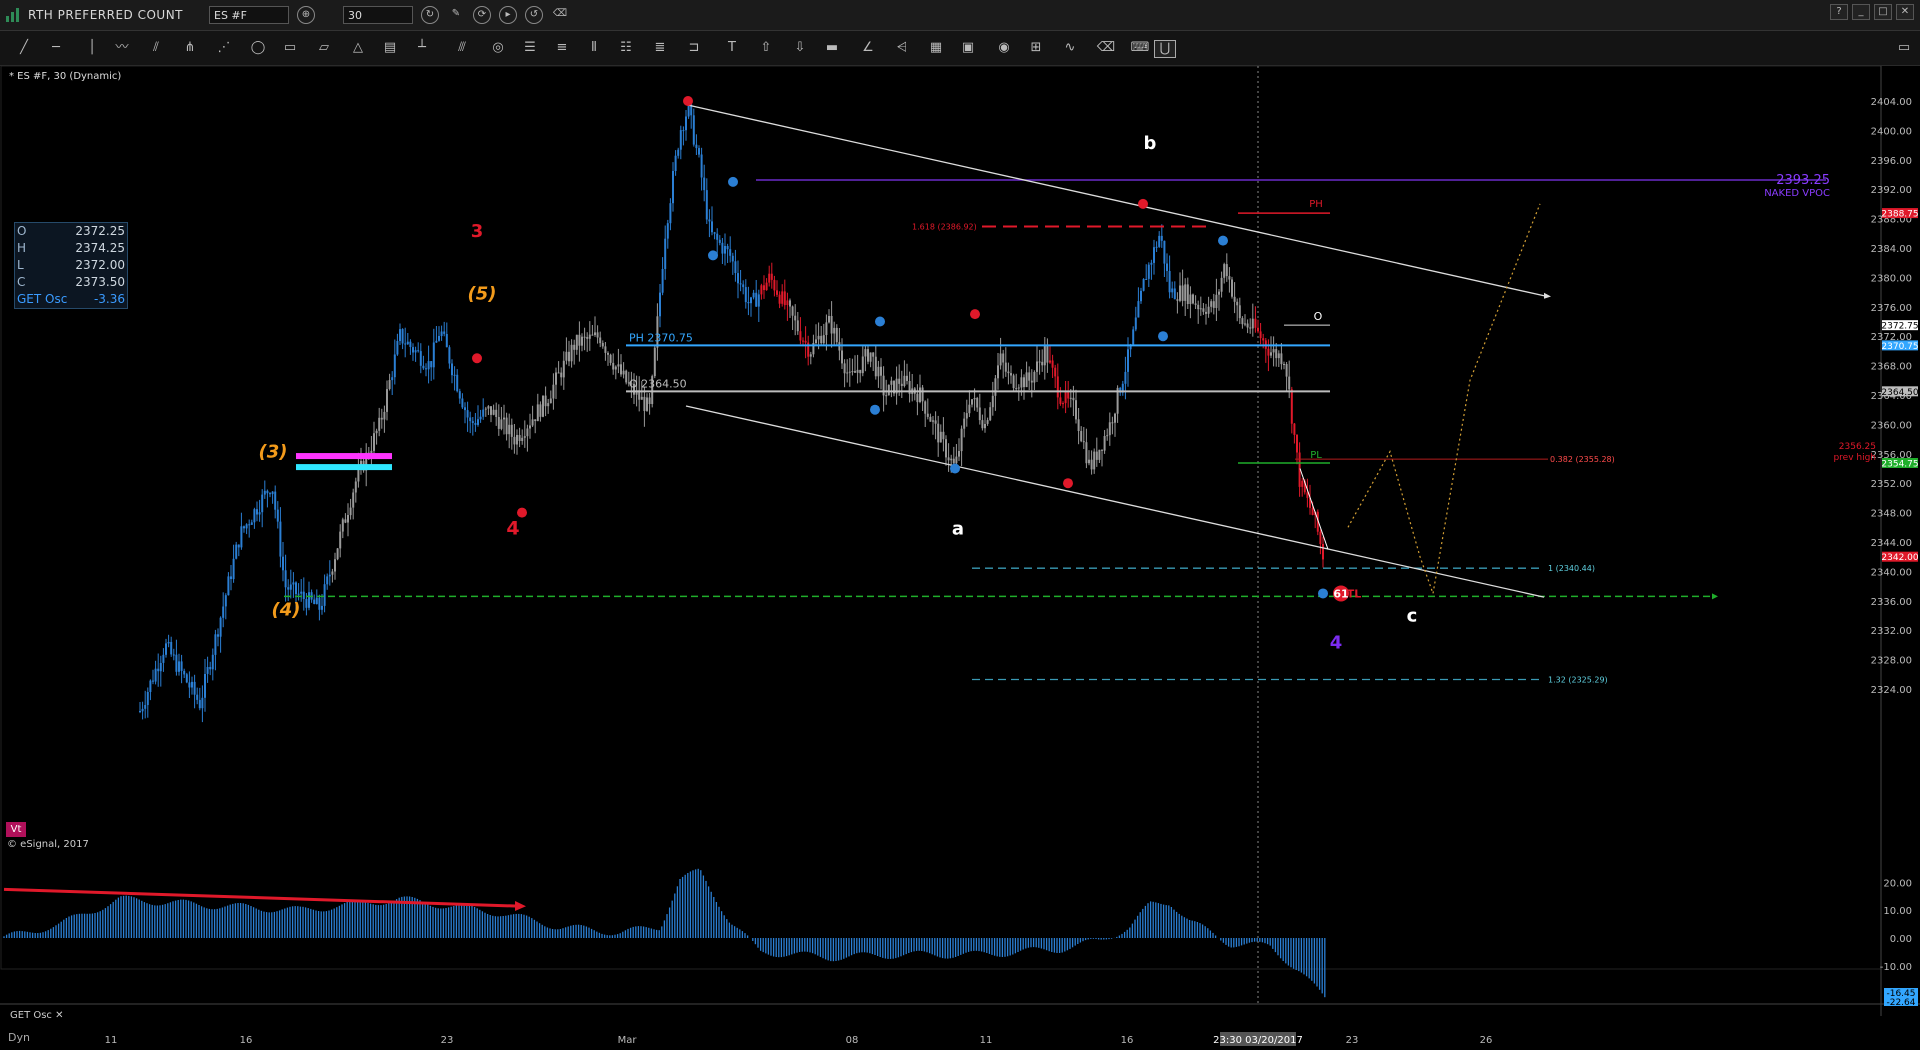 Image resolution: width=1920 pixels, height=1050 pixels. I want to click on ohlc-value: 2373.50, so click(100, 282).